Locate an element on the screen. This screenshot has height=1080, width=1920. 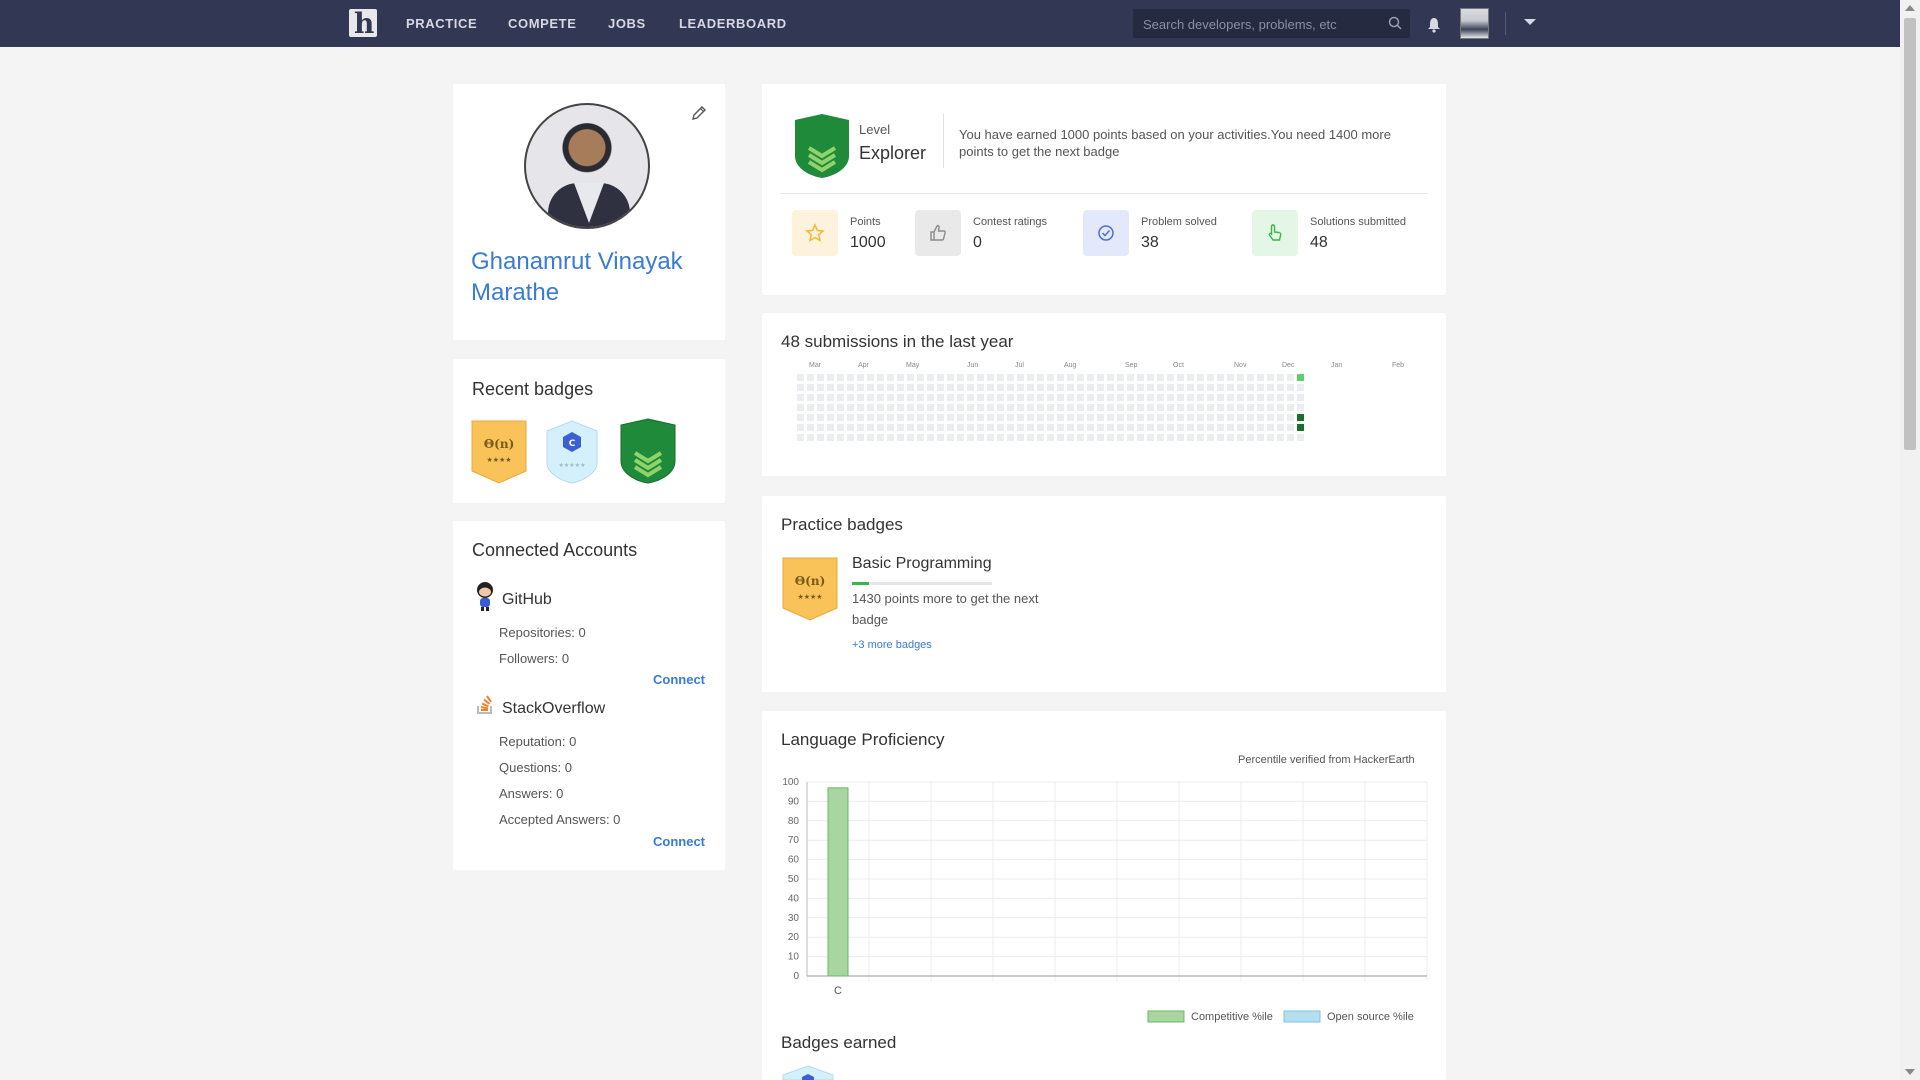
badges-earned-title: Badges earned is located at coordinates (839, 1042).